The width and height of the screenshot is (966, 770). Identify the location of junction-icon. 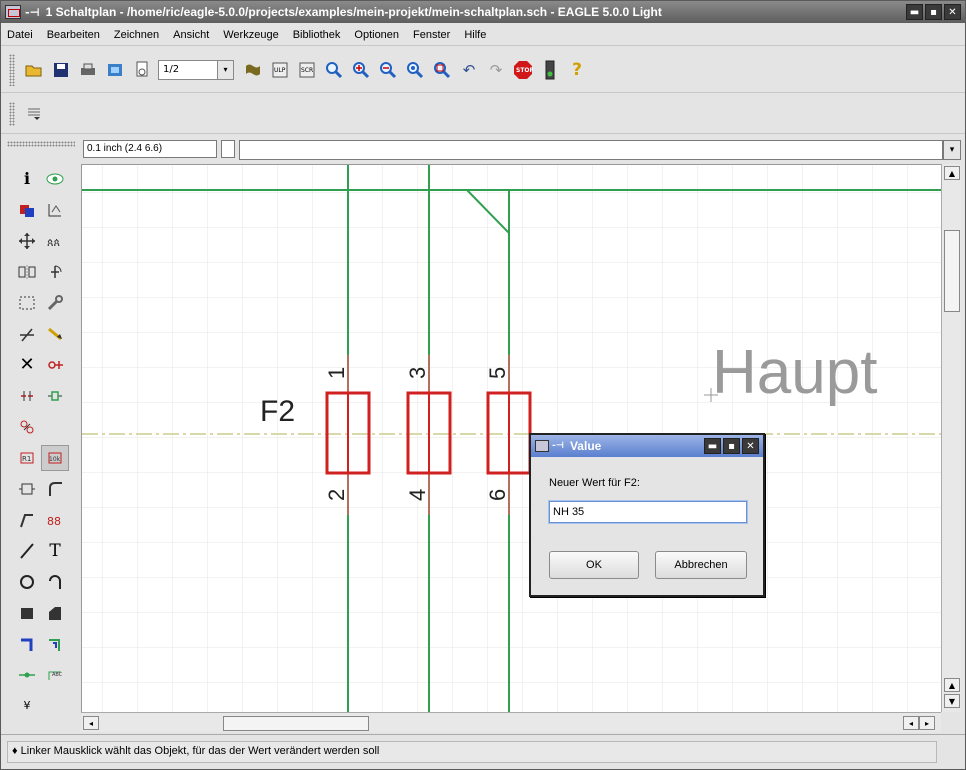
(27, 675).